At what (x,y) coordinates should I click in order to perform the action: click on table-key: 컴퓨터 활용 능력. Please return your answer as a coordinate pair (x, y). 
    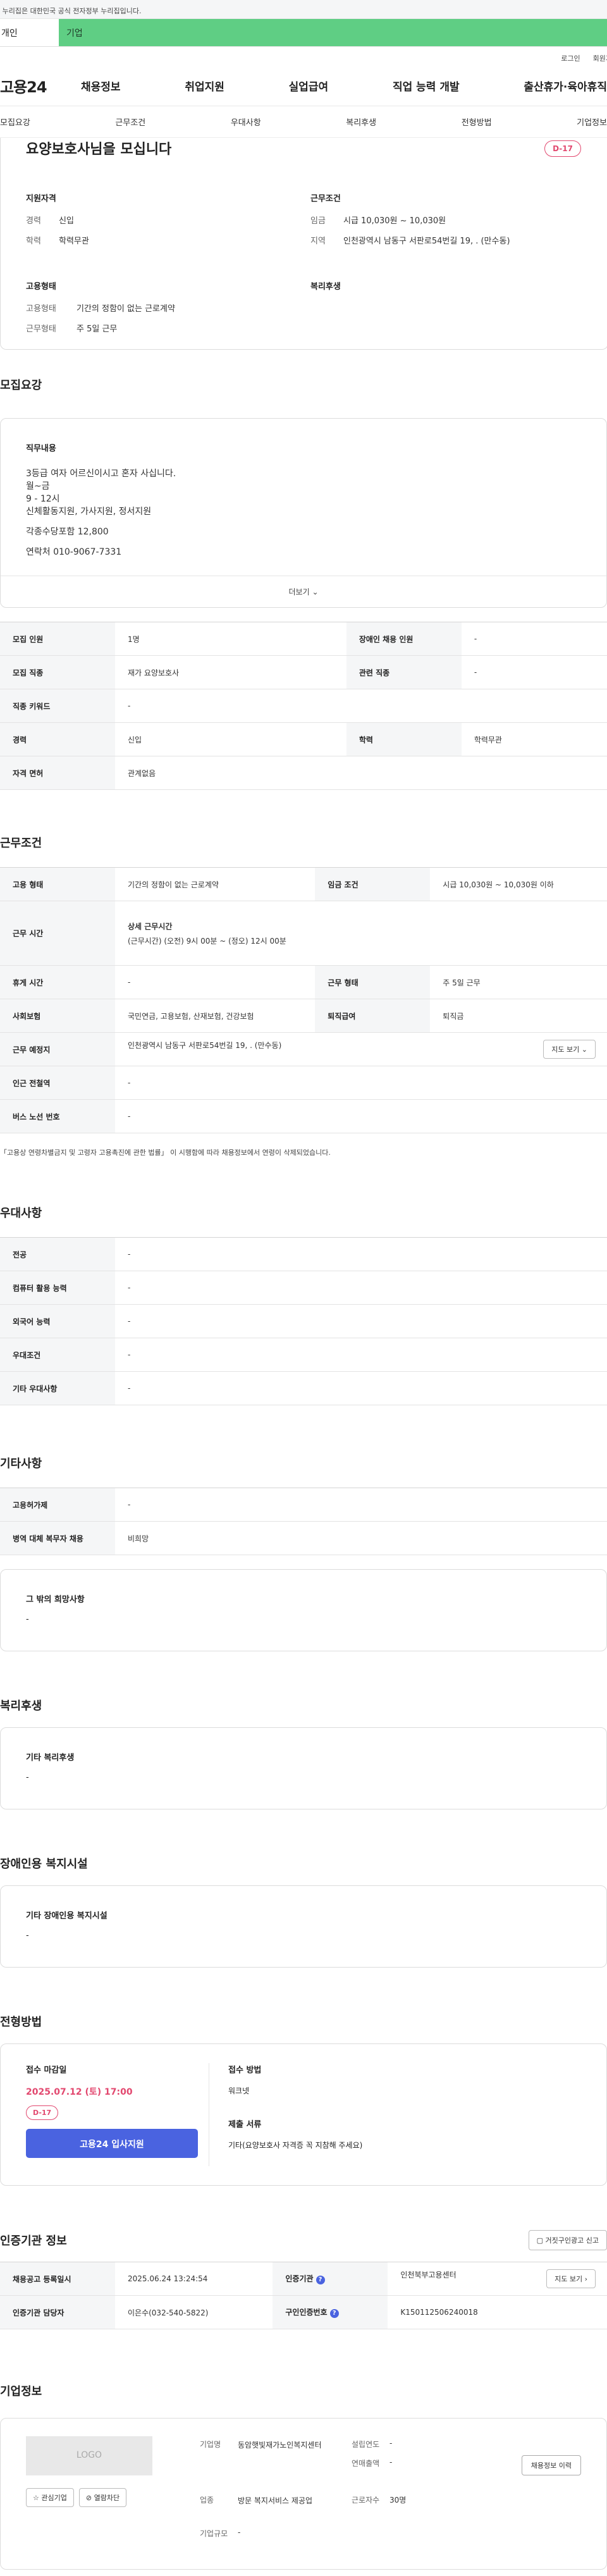
    Looking at the image, I should click on (57, 1288).